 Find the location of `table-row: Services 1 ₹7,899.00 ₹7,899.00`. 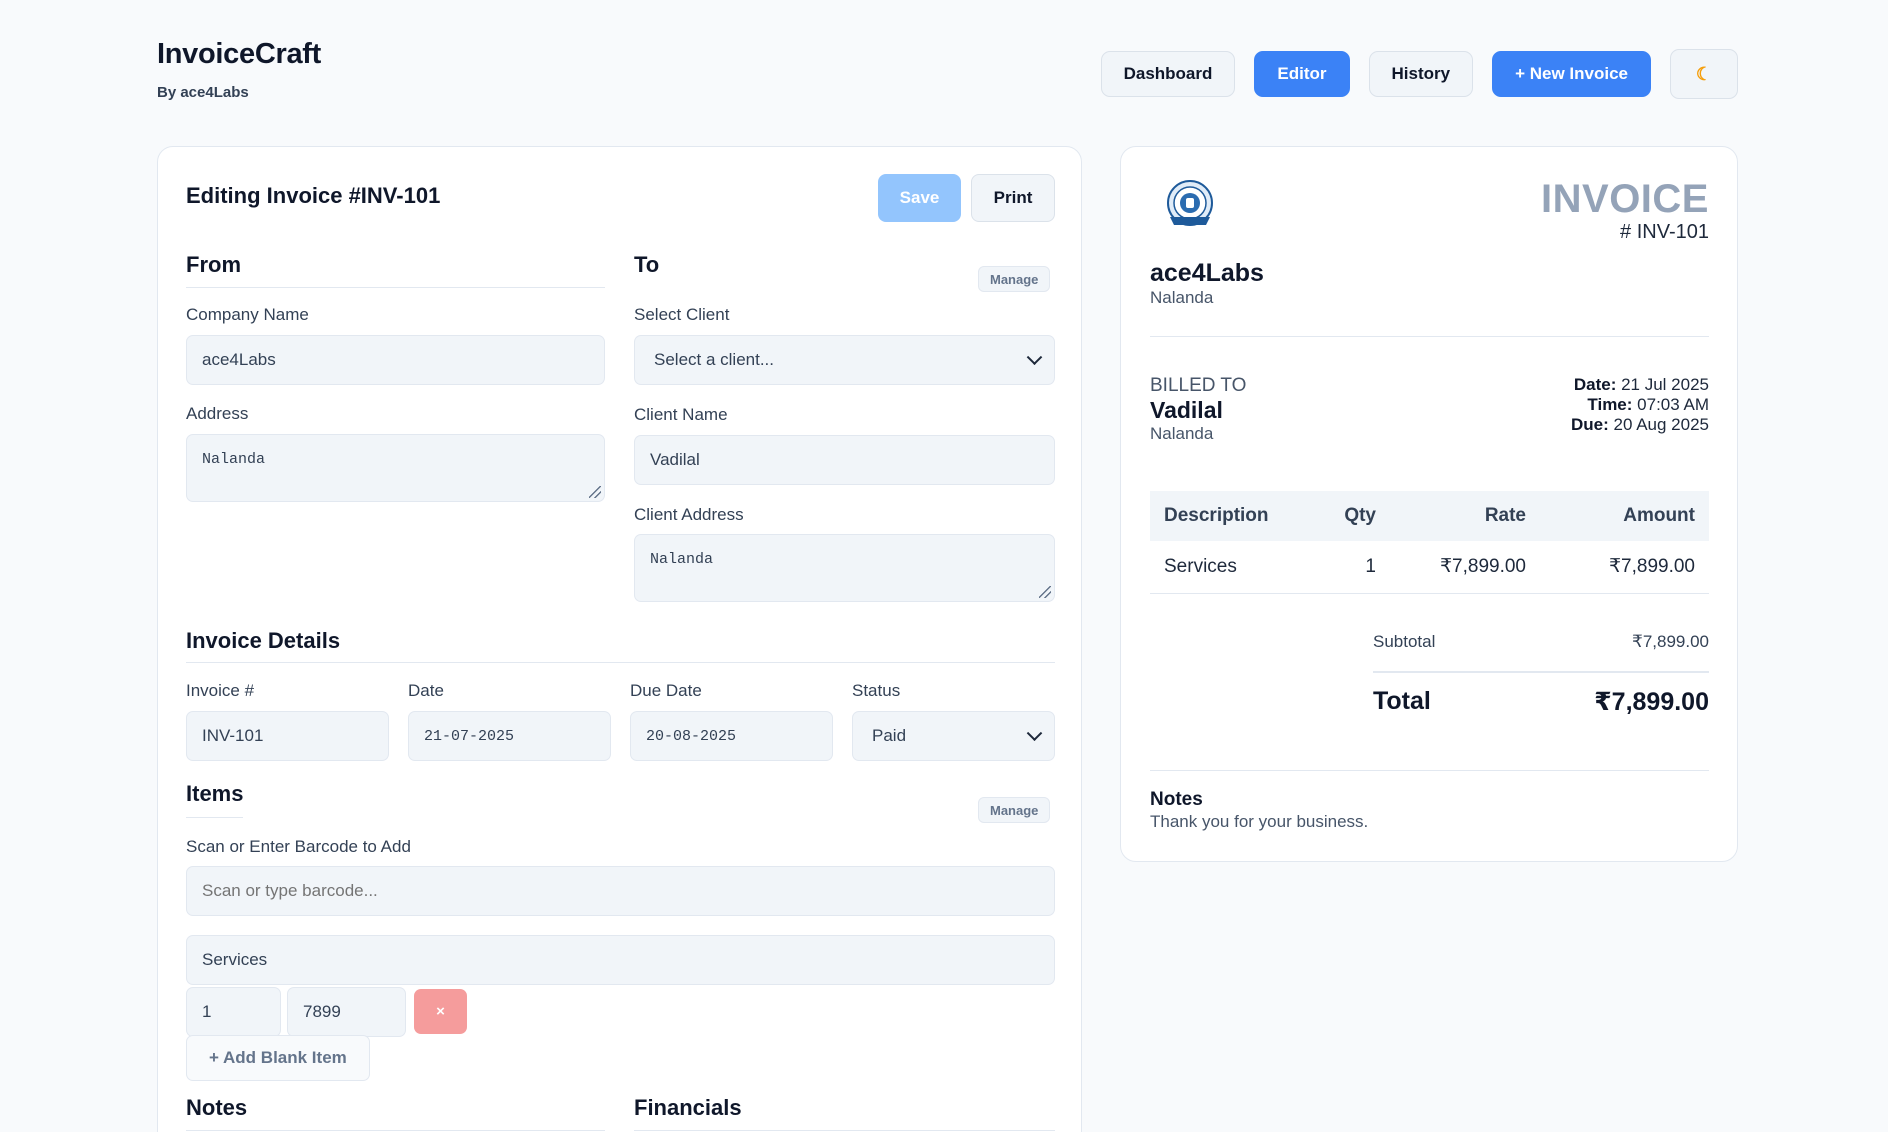

table-row: Services 1 ₹7,899.00 ₹7,899.00 is located at coordinates (1429, 567).